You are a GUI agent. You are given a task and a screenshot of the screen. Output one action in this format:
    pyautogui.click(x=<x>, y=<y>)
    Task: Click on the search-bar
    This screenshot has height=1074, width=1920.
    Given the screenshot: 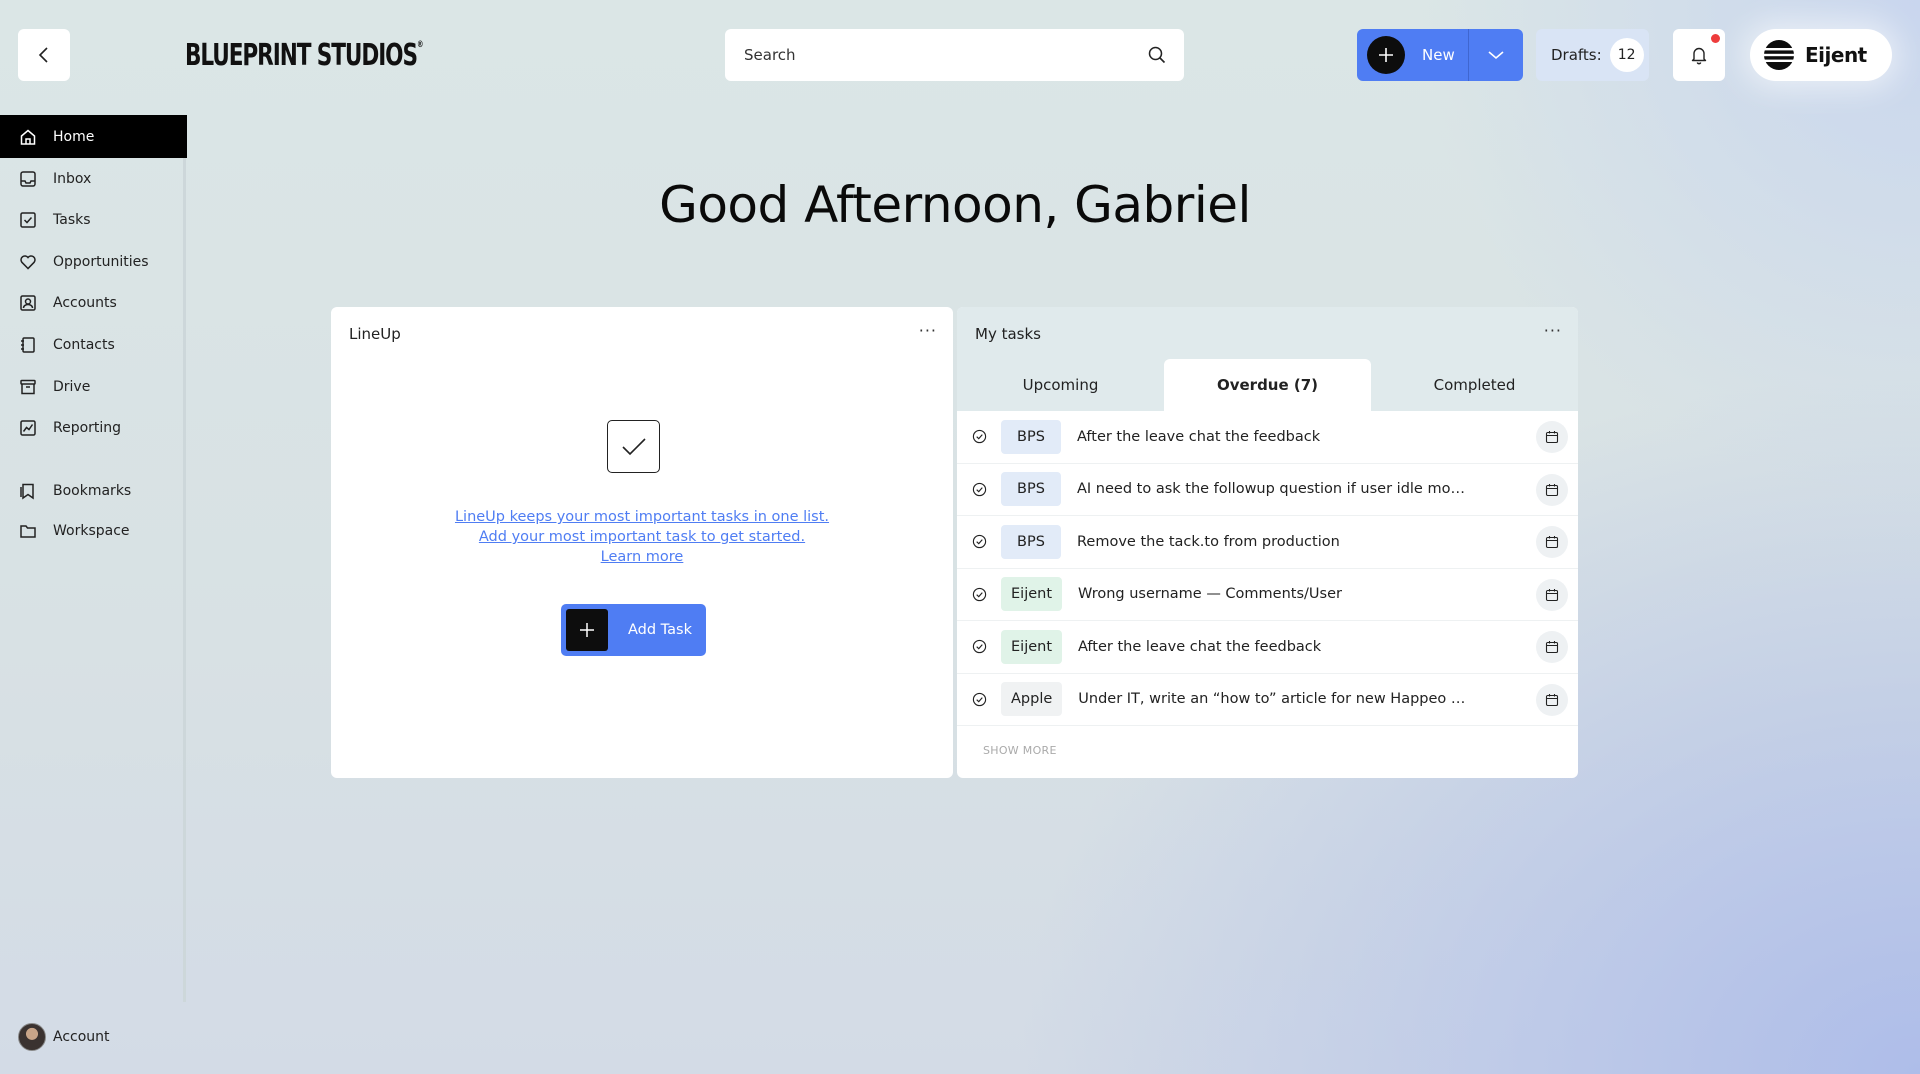 What is the action you would take?
    pyautogui.click(x=954, y=55)
    